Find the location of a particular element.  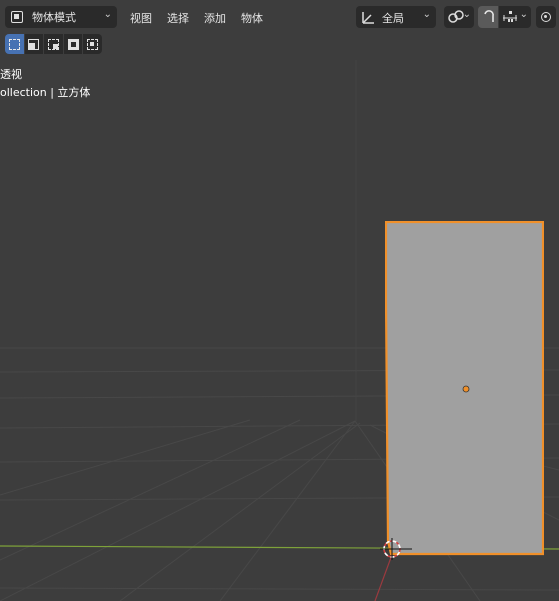

mode-select-label: 物体模式 is located at coordinates (54, 17).